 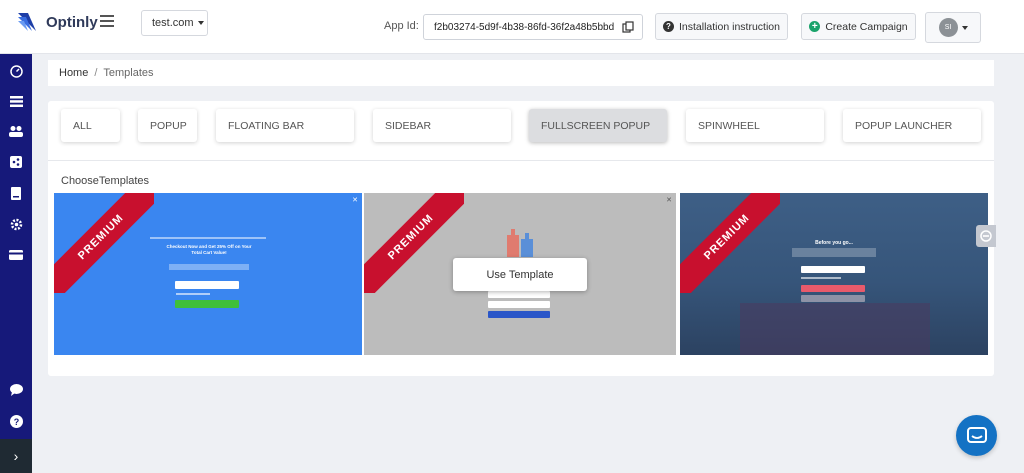 I want to click on tab-sidebar: SIDEBAR, so click(x=442, y=125).